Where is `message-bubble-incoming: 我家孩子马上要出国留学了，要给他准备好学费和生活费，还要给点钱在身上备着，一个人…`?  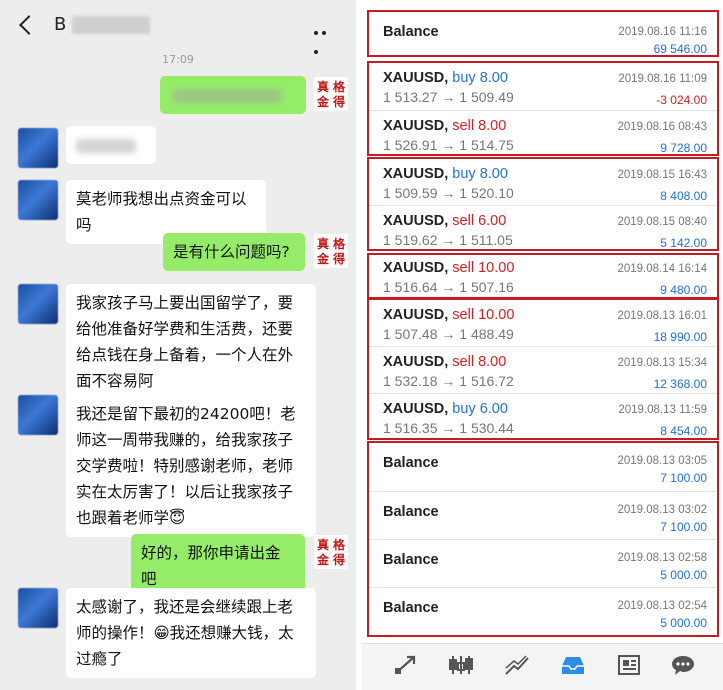 message-bubble-incoming: 我家孩子马上要出国留学了，要给他准备好学费和生活费，还要给点钱在身上备着，一个人… is located at coordinates (191, 342).